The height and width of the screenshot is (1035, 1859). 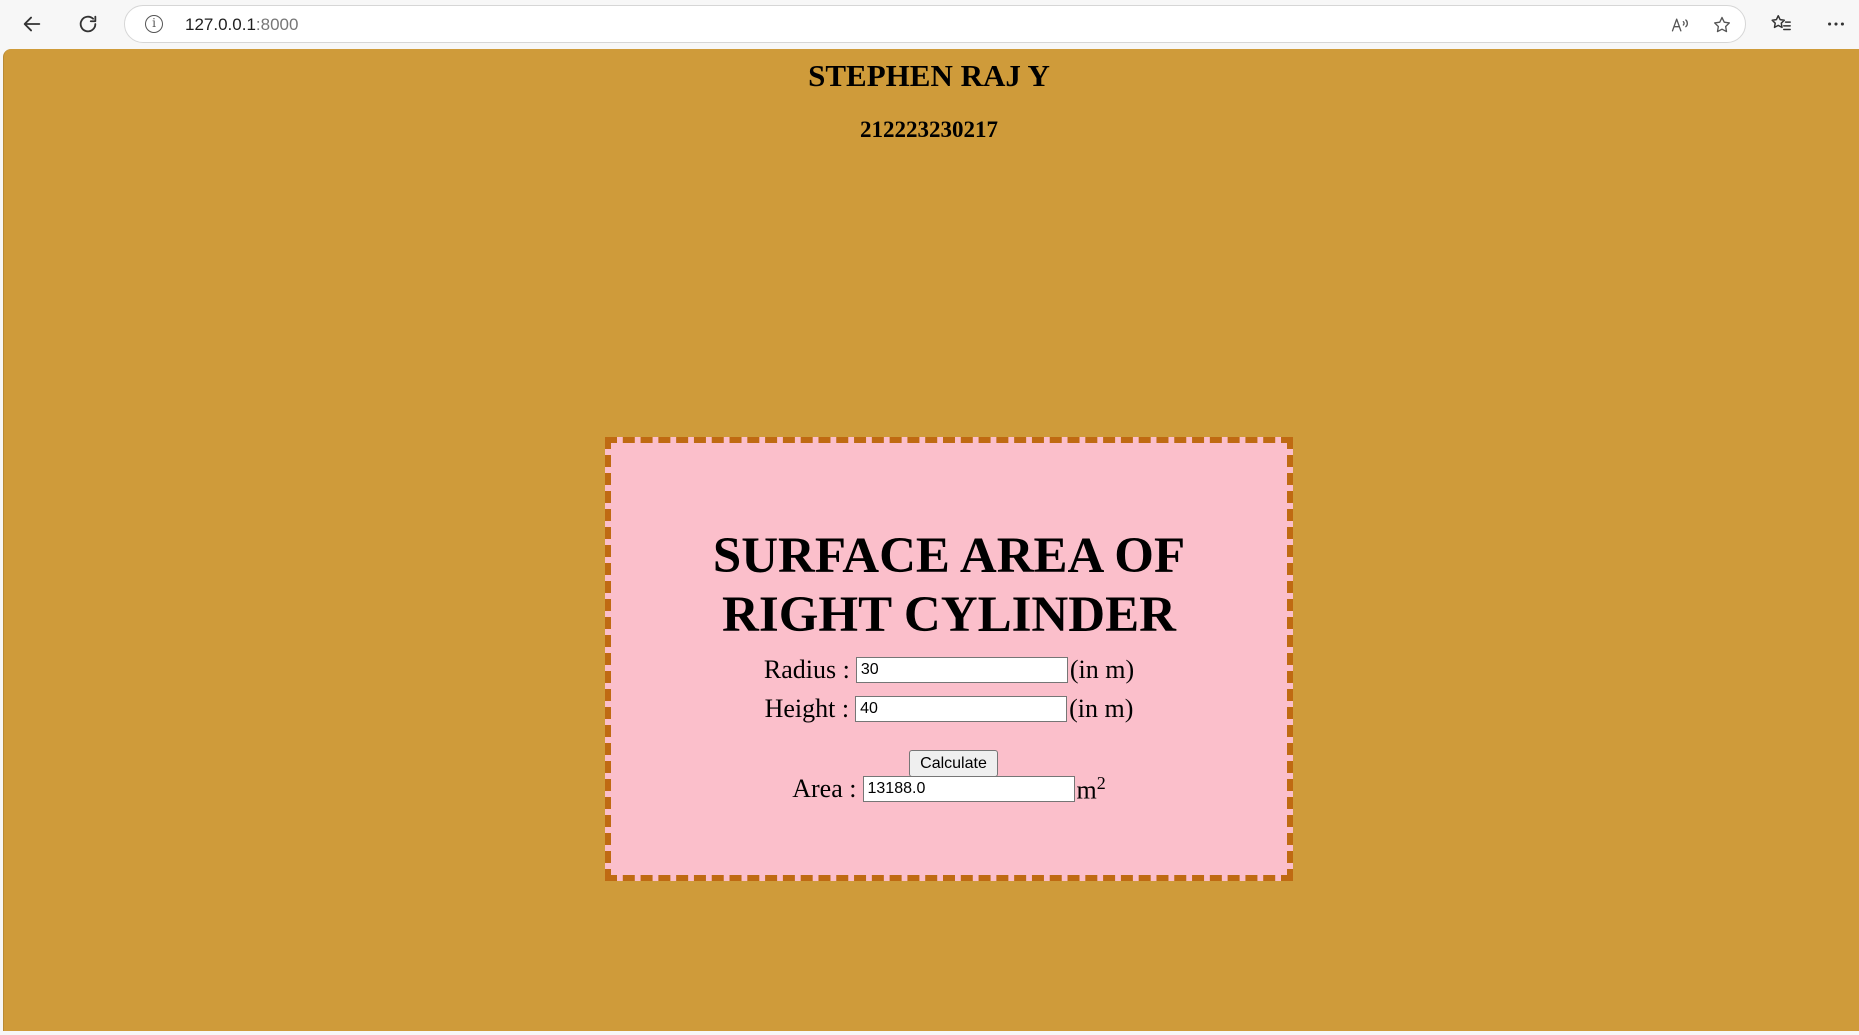 What do you see at coordinates (929, 129) in the screenshot?
I see `student-id: 212223230217` at bounding box center [929, 129].